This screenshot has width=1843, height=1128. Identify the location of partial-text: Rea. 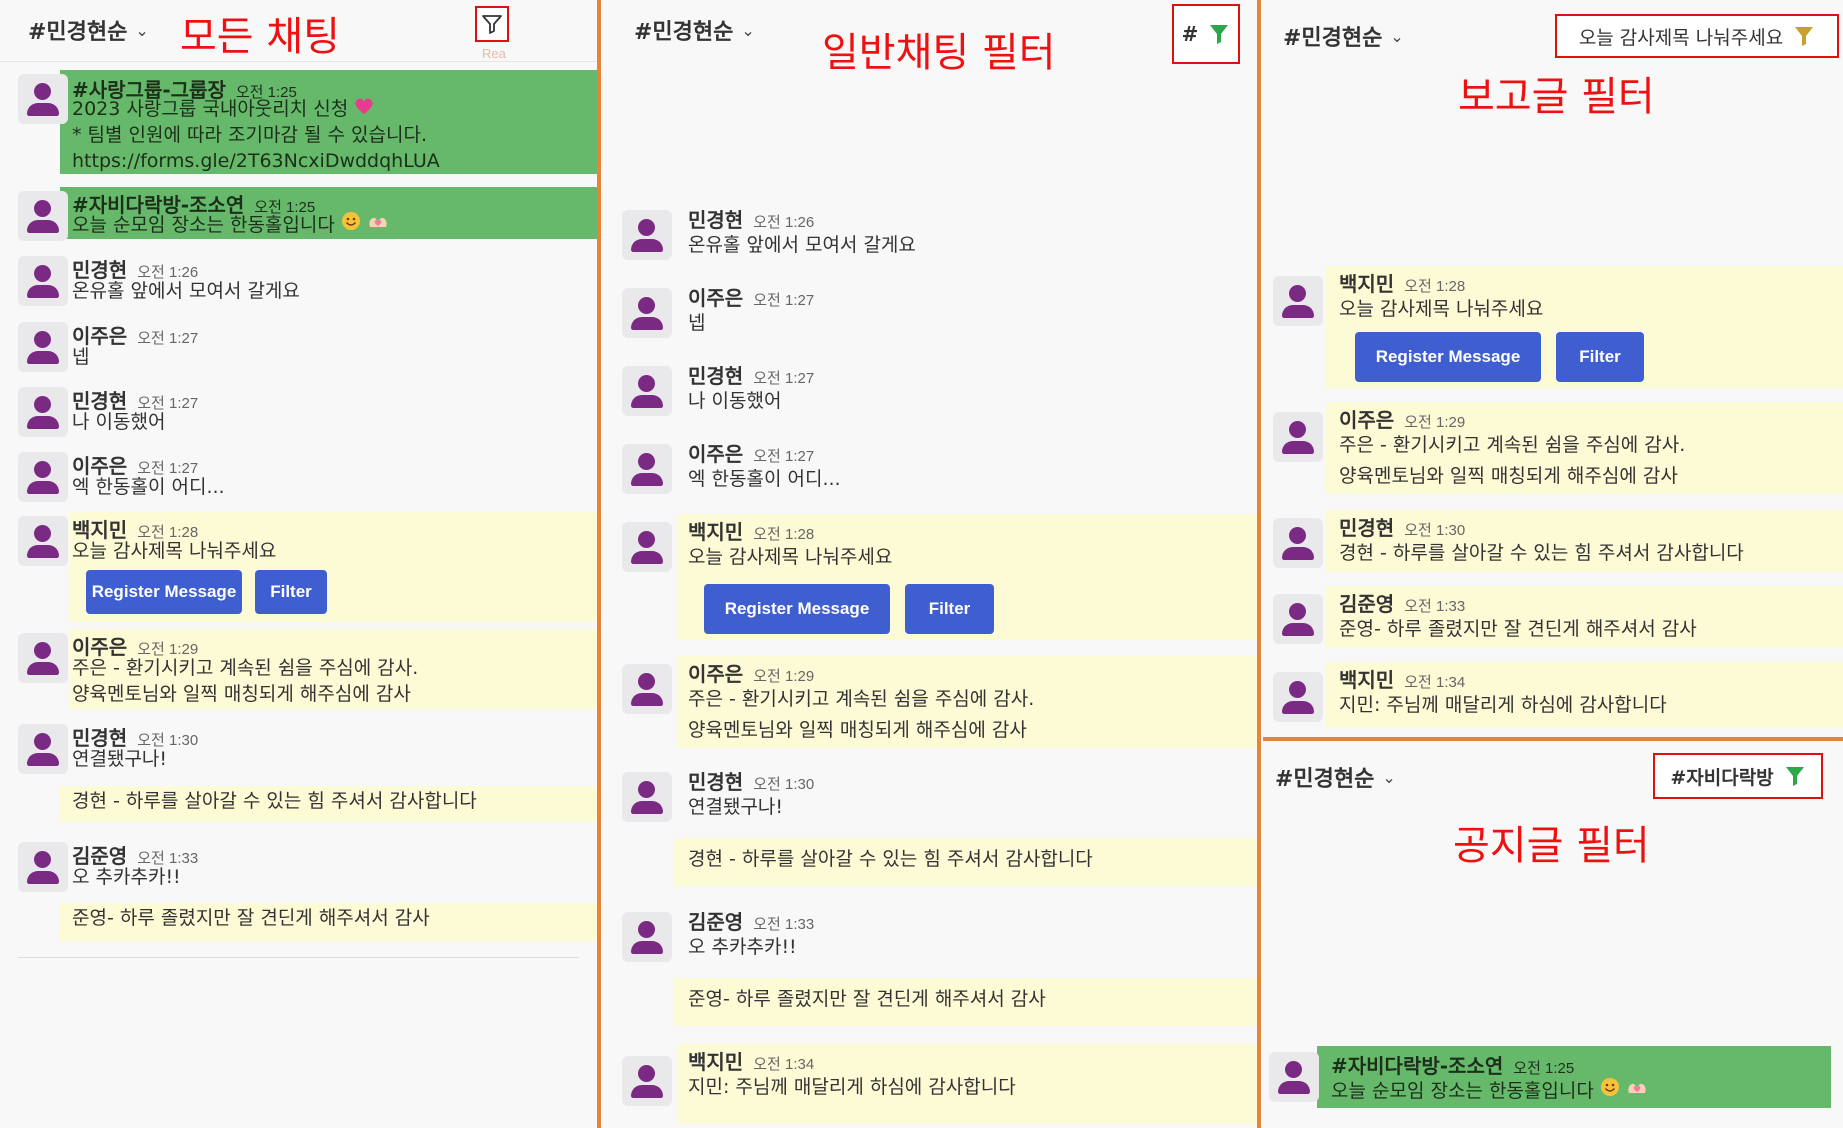
(494, 53).